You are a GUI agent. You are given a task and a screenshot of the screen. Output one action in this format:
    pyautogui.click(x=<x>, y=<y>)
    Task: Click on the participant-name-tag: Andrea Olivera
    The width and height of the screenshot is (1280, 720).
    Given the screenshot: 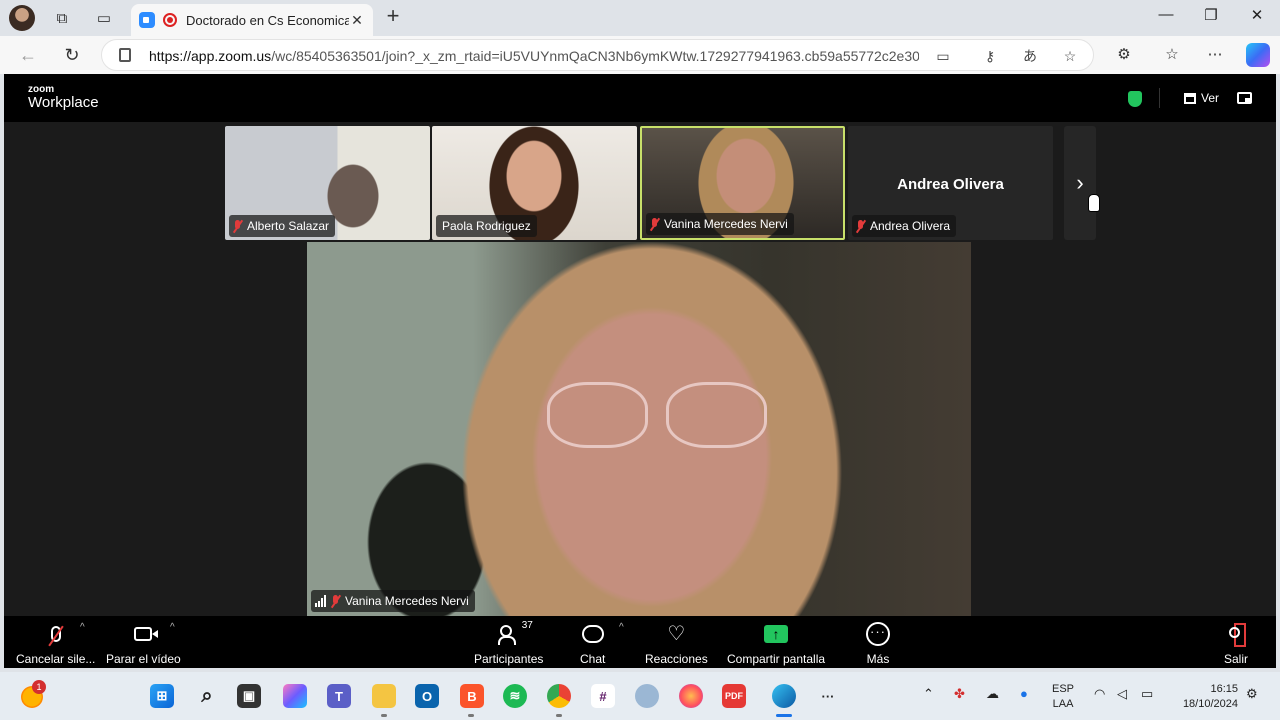 What is the action you would take?
    pyautogui.click(x=904, y=226)
    